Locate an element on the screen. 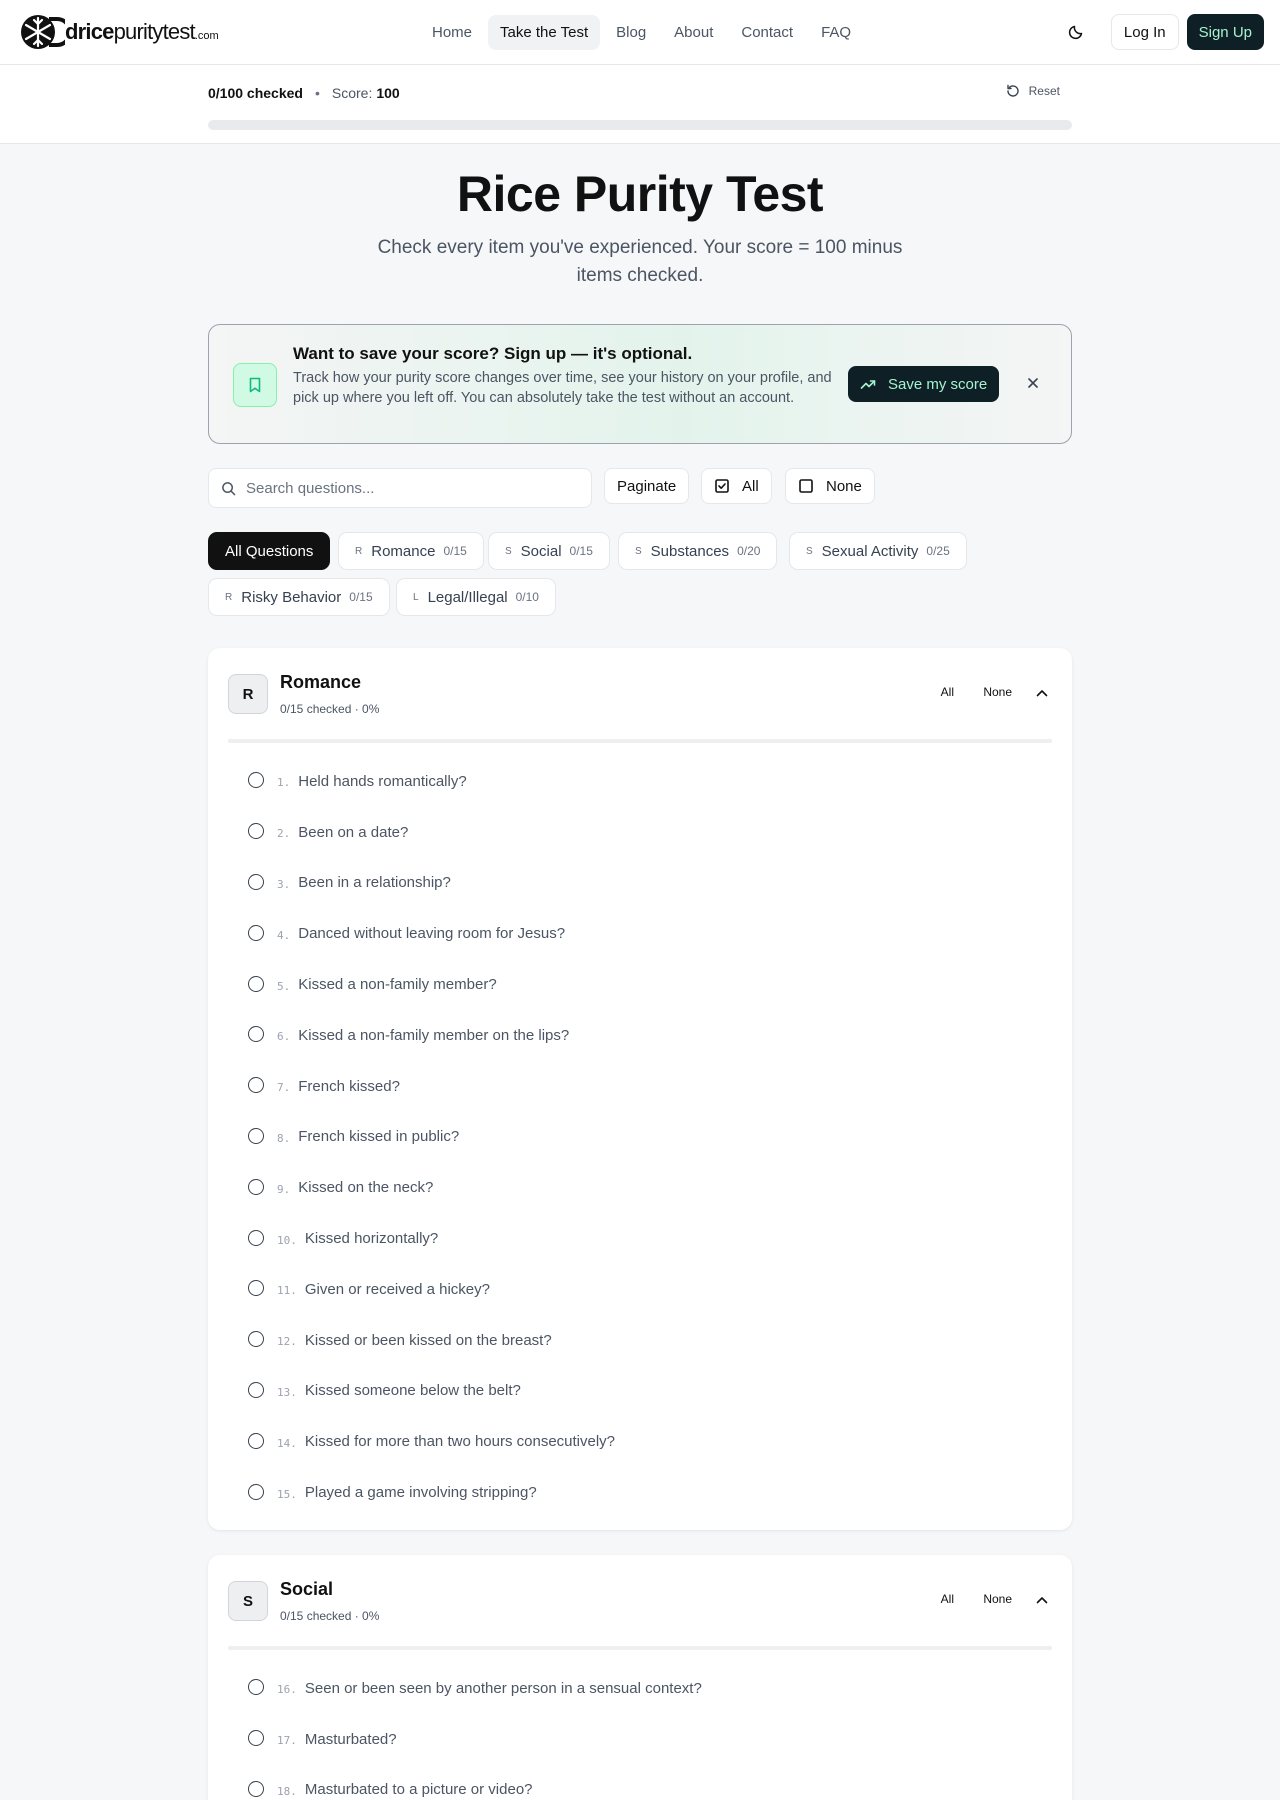 The image size is (1280, 1800). checked-count: 0/100 checked is located at coordinates (255, 93).